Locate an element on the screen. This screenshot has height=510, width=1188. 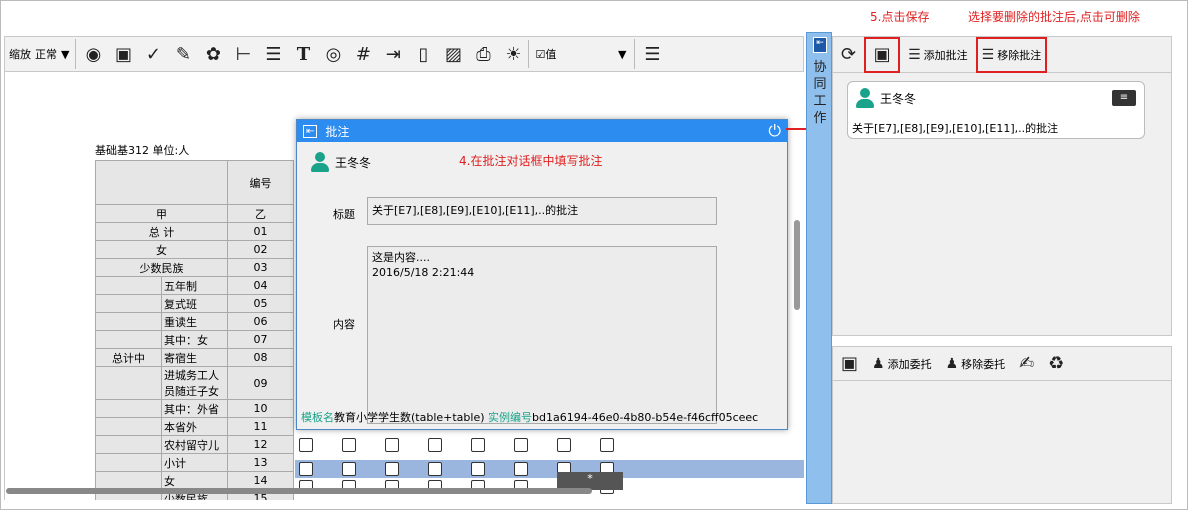
row-code: 06 is located at coordinates (260, 321).